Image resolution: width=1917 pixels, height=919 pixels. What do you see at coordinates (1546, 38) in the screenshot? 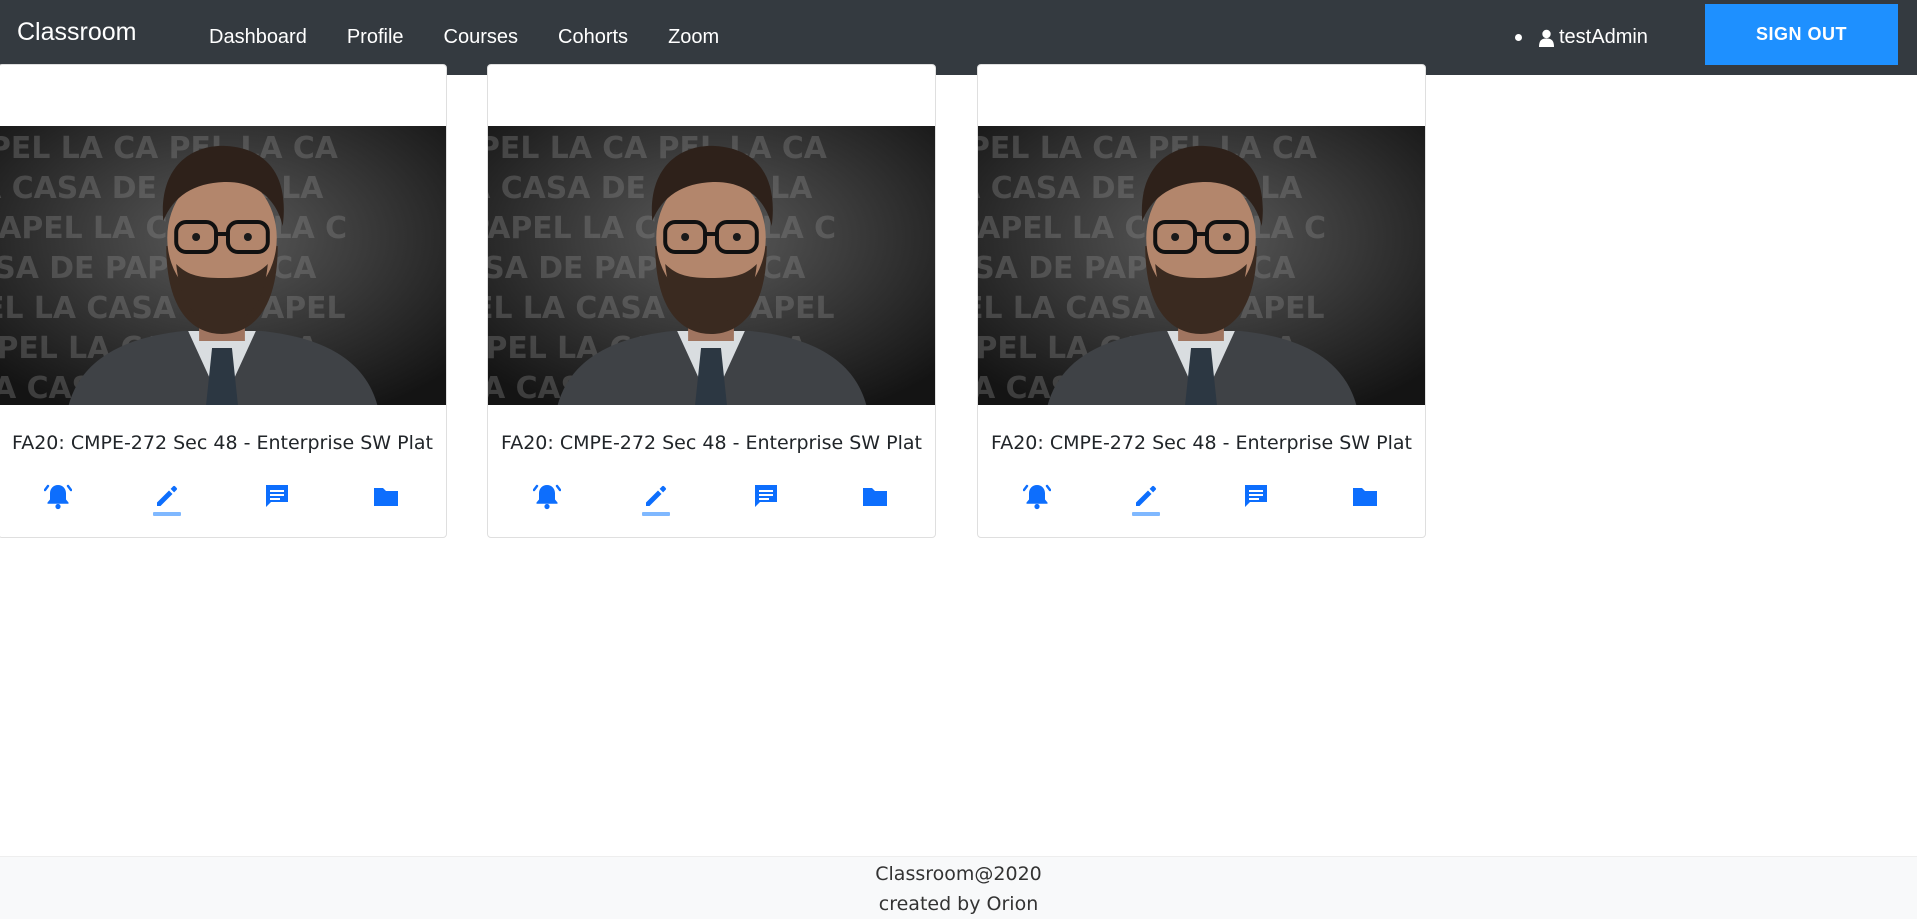
I see `user-icon` at bounding box center [1546, 38].